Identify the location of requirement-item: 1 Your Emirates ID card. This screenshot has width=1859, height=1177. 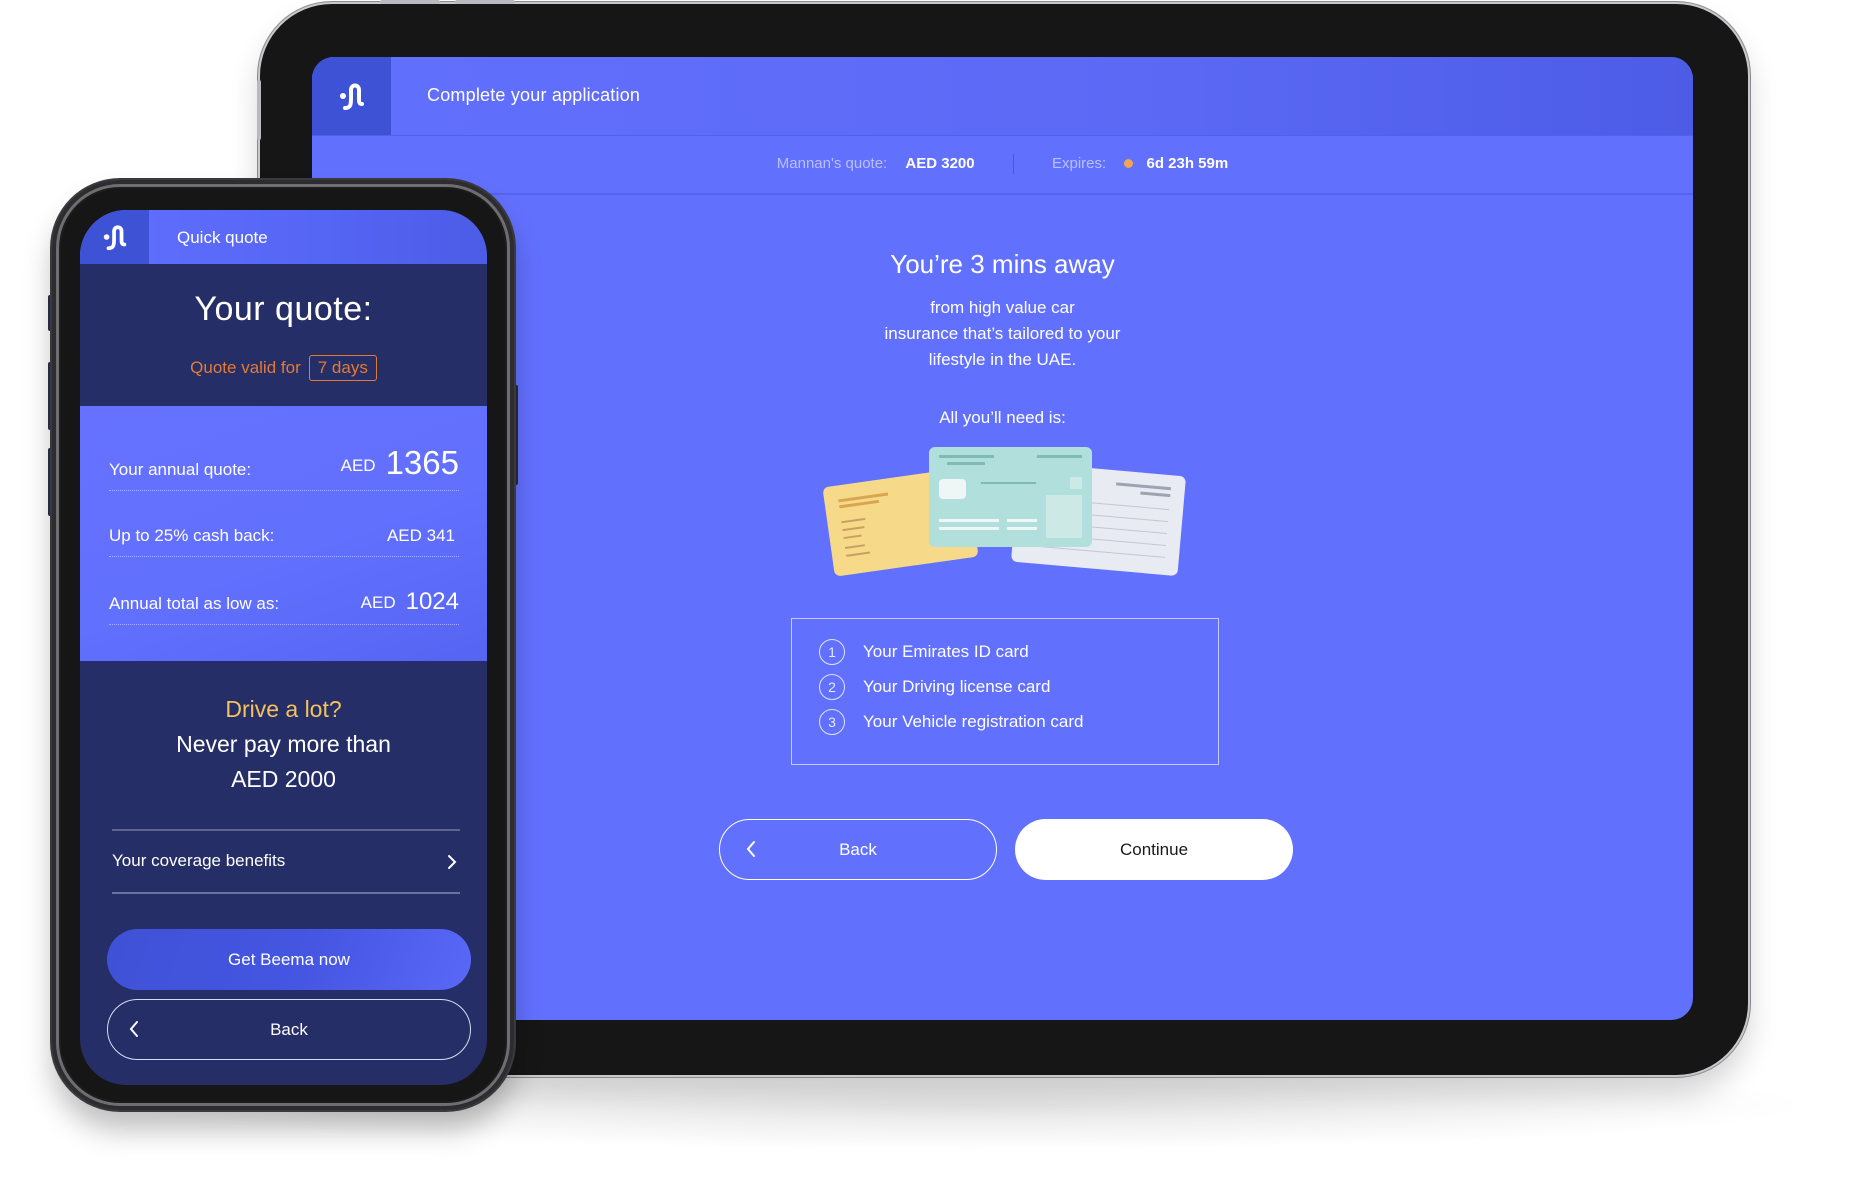
(924, 652).